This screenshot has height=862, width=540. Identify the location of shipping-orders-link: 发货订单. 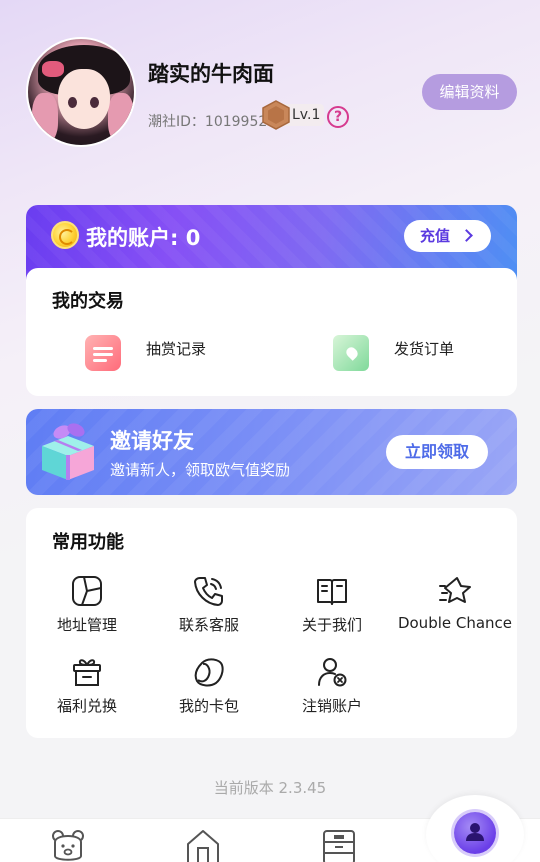
(424, 348).